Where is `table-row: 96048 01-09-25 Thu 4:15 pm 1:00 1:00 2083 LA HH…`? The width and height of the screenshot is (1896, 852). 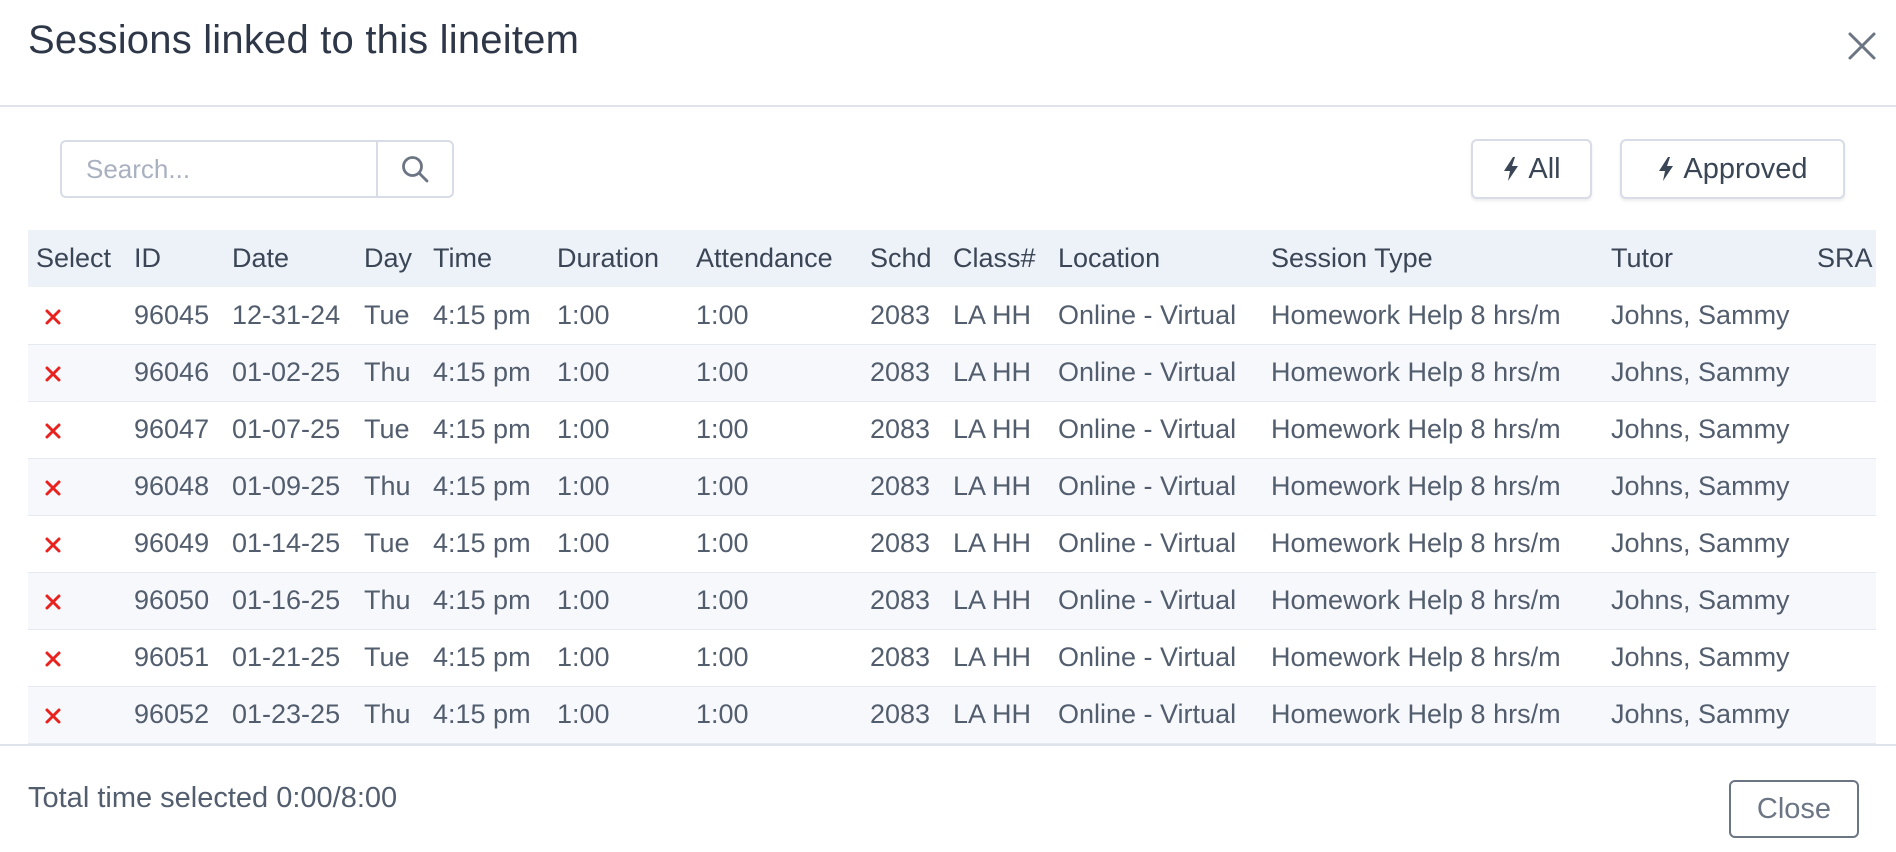
table-row: 96048 01-09-25 Thu 4:15 pm 1:00 1:00 2083 LA HH… is located at coordinates (952, 486).